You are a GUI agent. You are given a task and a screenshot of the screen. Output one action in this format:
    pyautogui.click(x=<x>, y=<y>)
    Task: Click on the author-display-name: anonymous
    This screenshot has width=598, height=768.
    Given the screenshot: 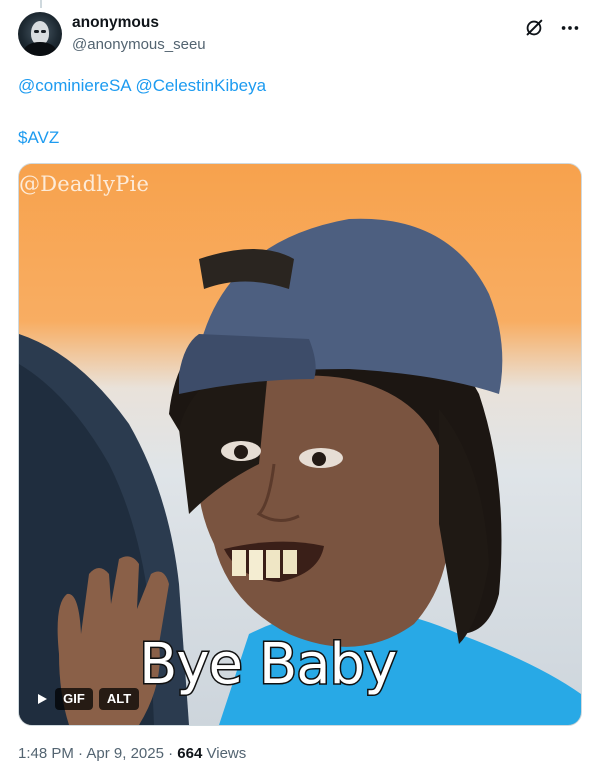 What is the action you would take?
    pyautogui.click(x=115, y=23)
    